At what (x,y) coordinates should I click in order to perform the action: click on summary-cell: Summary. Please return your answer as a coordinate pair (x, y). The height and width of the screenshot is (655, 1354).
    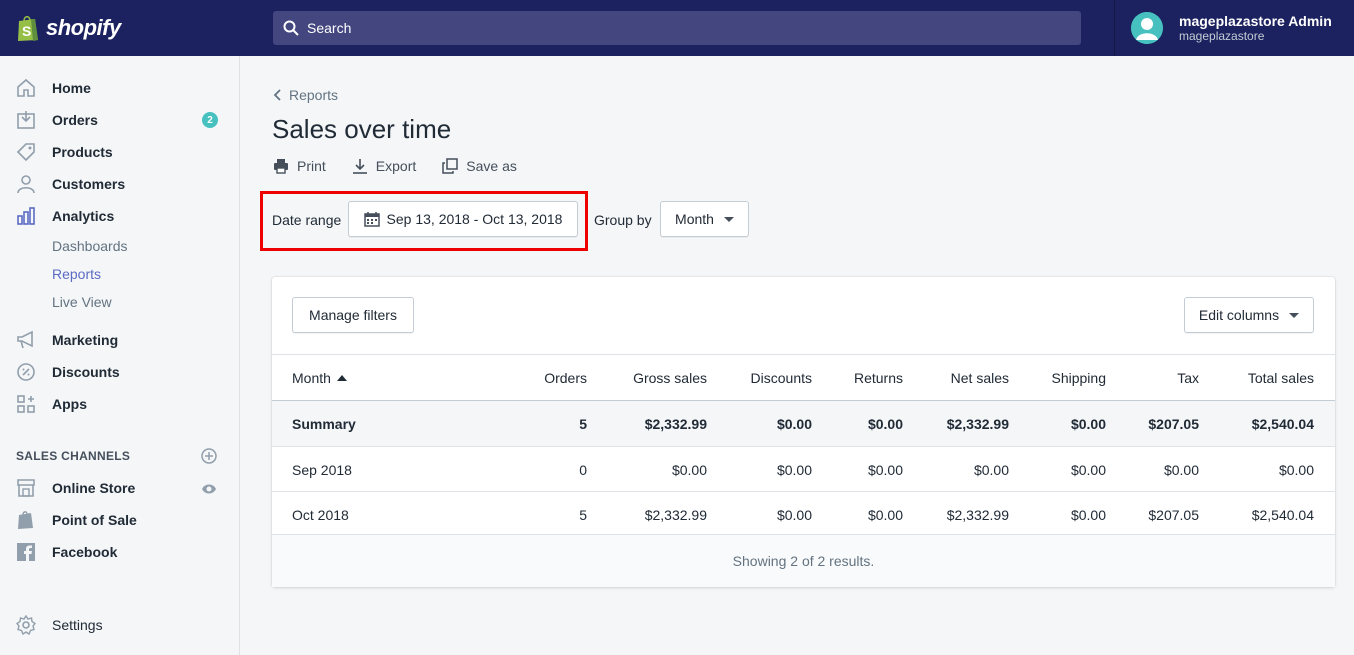
    Looking at the image, I should click on (324, 423).